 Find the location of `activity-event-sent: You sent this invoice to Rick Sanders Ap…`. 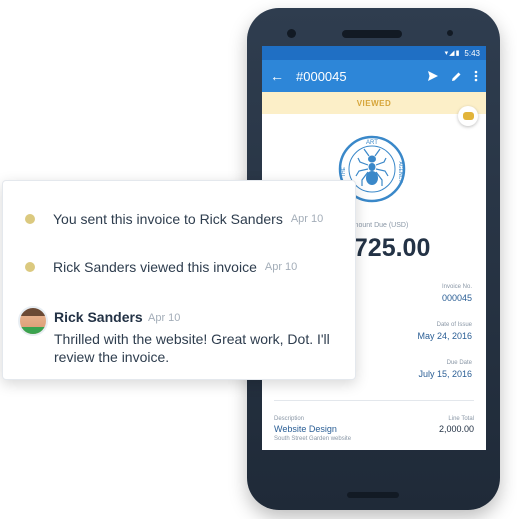

activity-event-sent: You sent this invoice to Rick Sanders Ap… is located at coordinates (174, 219).